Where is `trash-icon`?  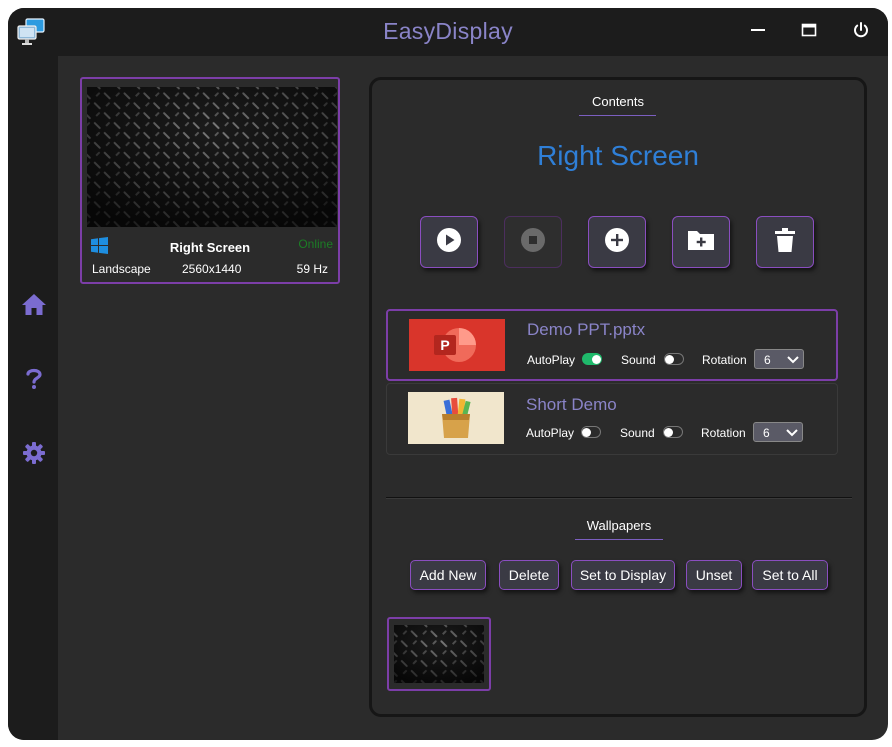 trash-icon is located at coordinates (785, 242).